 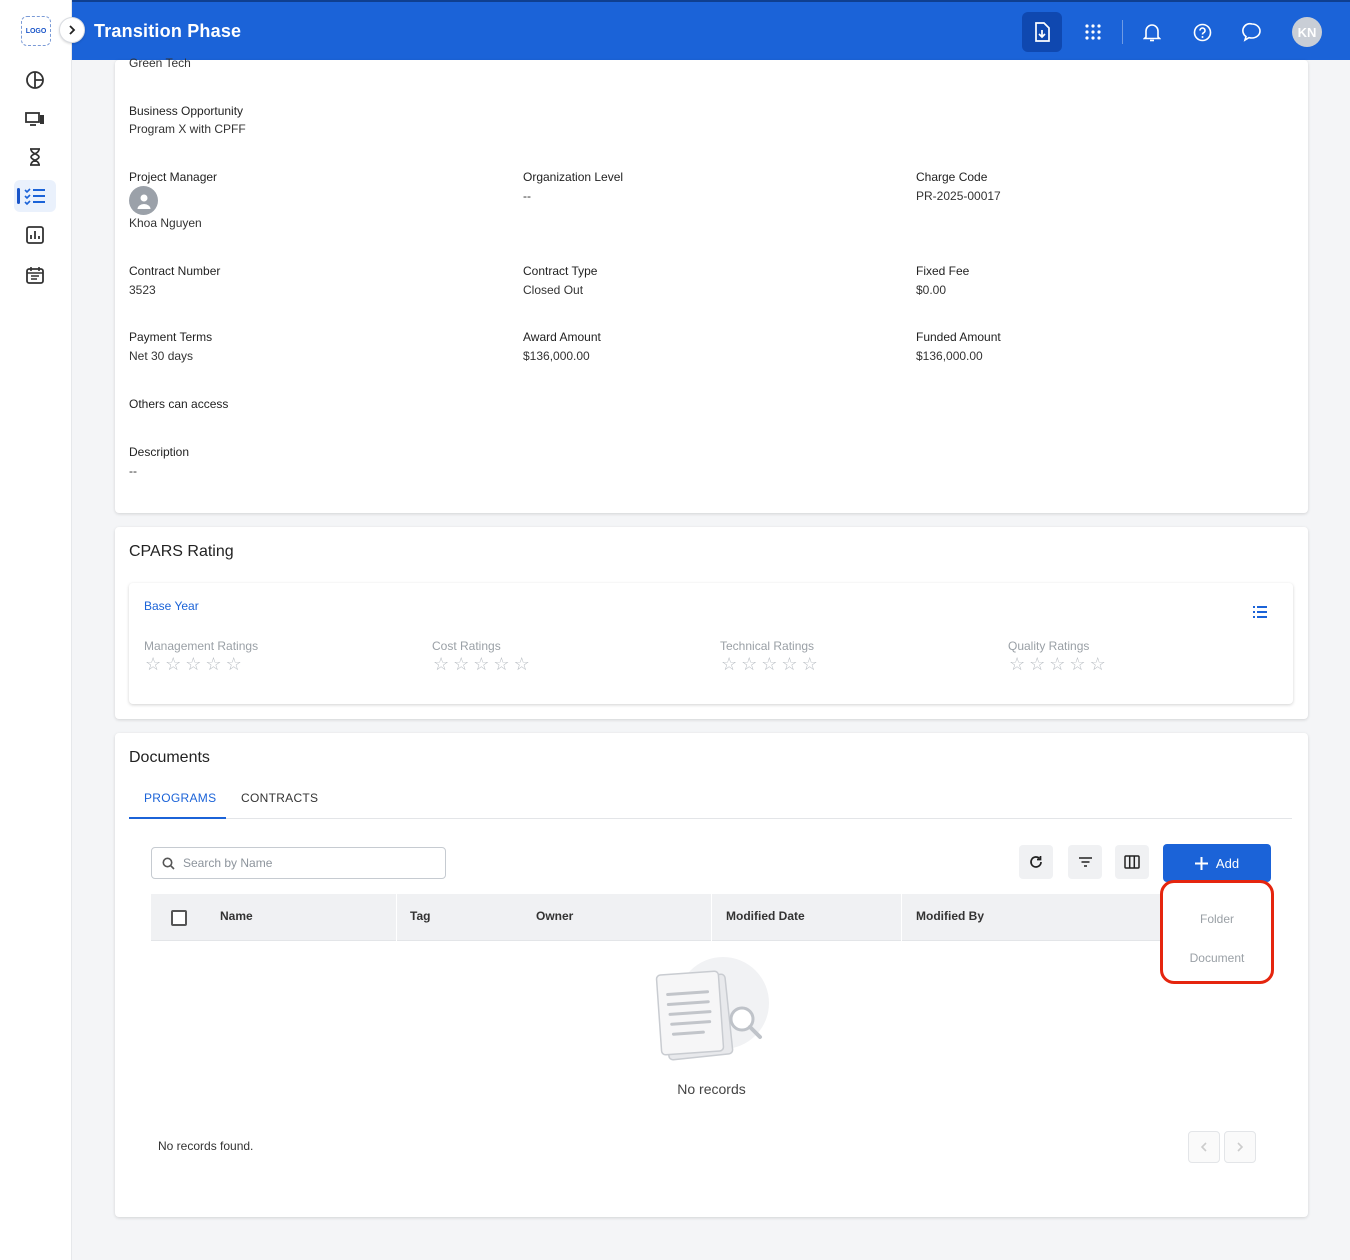 What do you see at coordinates (72, 30) in the screenshot?
I see `sidebar-expand-button` at bounding box center [72, 30].